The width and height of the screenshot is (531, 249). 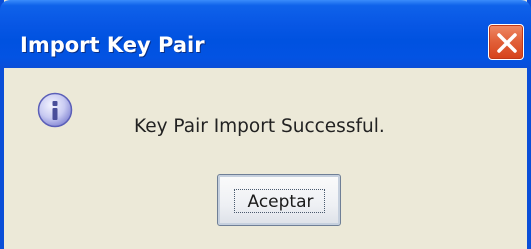 What do you see at coordinates (259, 126) in the screenshot?
I see `dialog-message: Key Pair Import Successful.` at bounding box center [259, 126].